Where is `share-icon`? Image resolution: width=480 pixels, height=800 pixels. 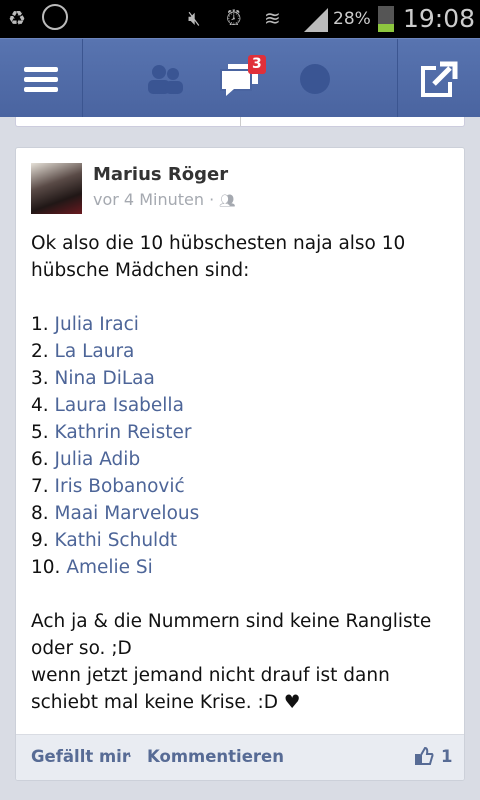 share-icon is located at coordinates (439, 79).